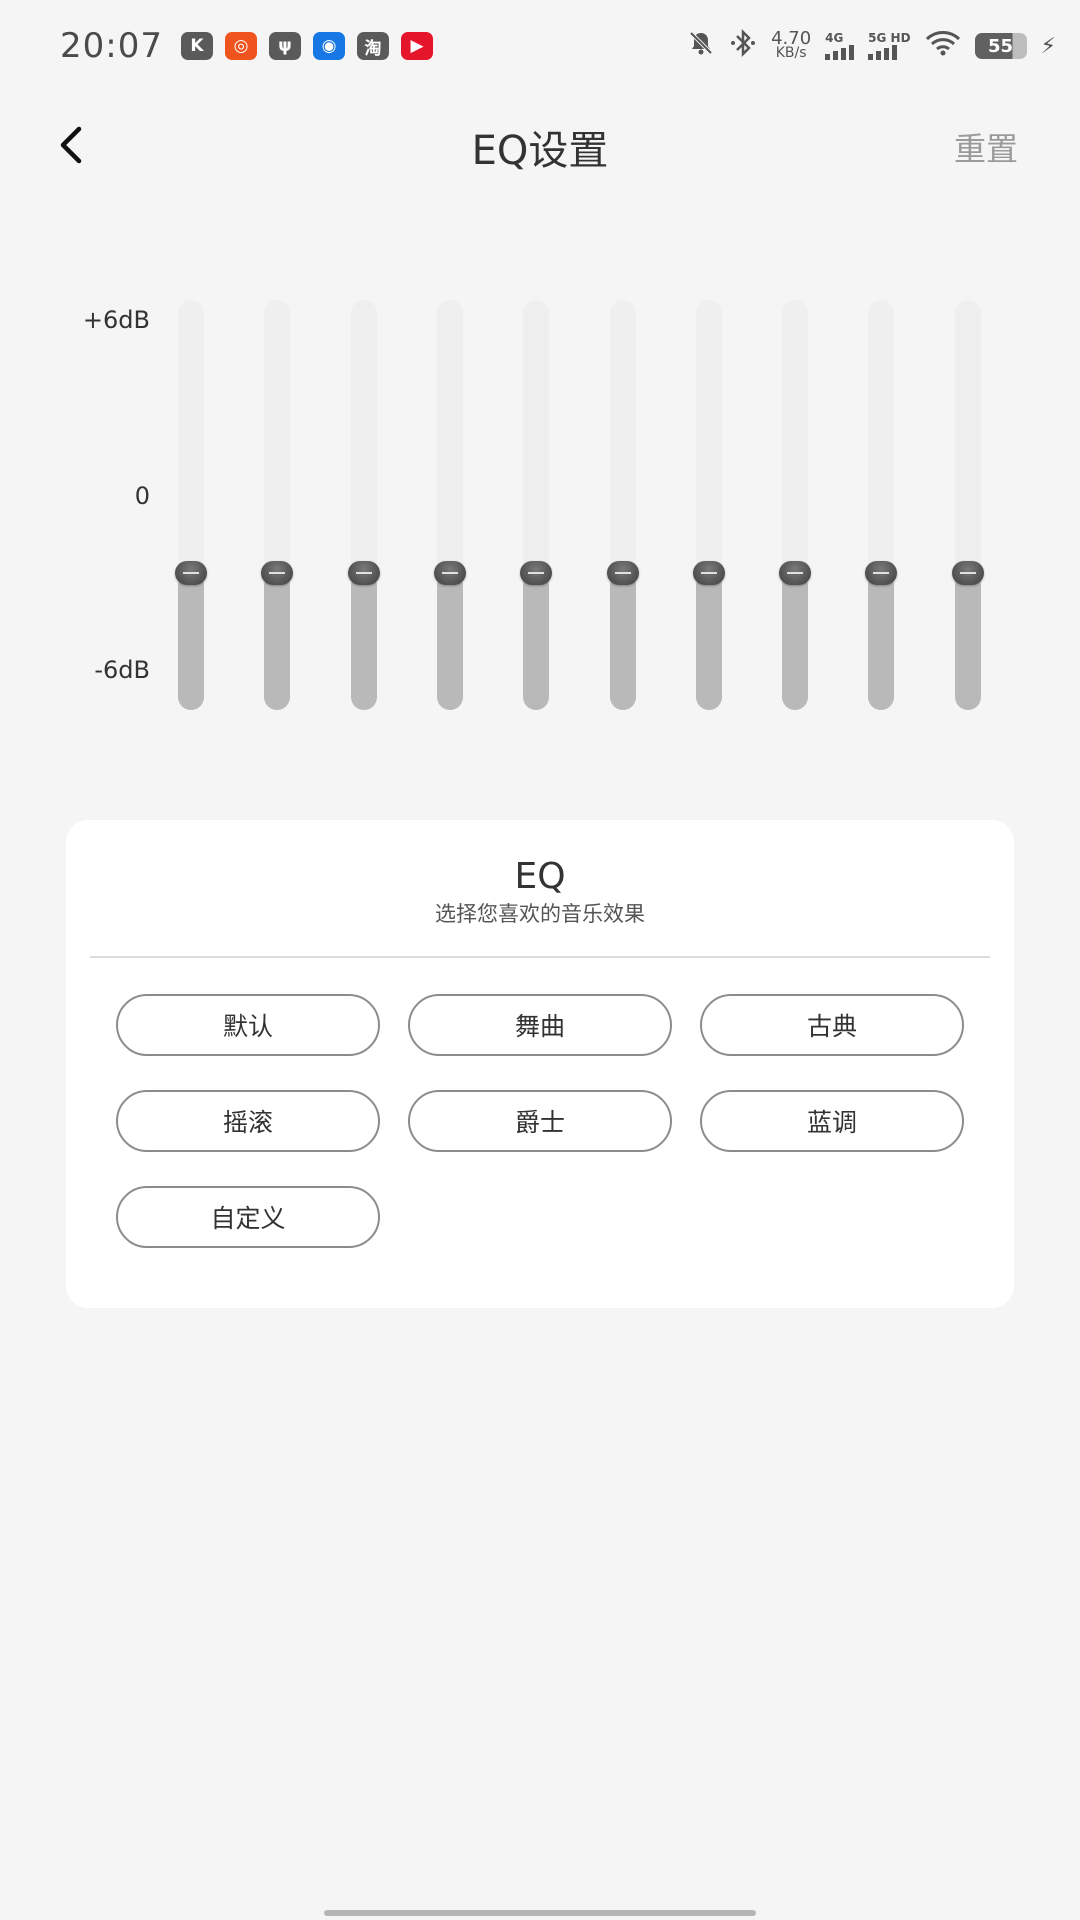 Image resolution: width=1080 pixels, height=1920 pixels. I want to click on card-subtitle: 选择您喜欢的音乐效果, so click(540, 914).